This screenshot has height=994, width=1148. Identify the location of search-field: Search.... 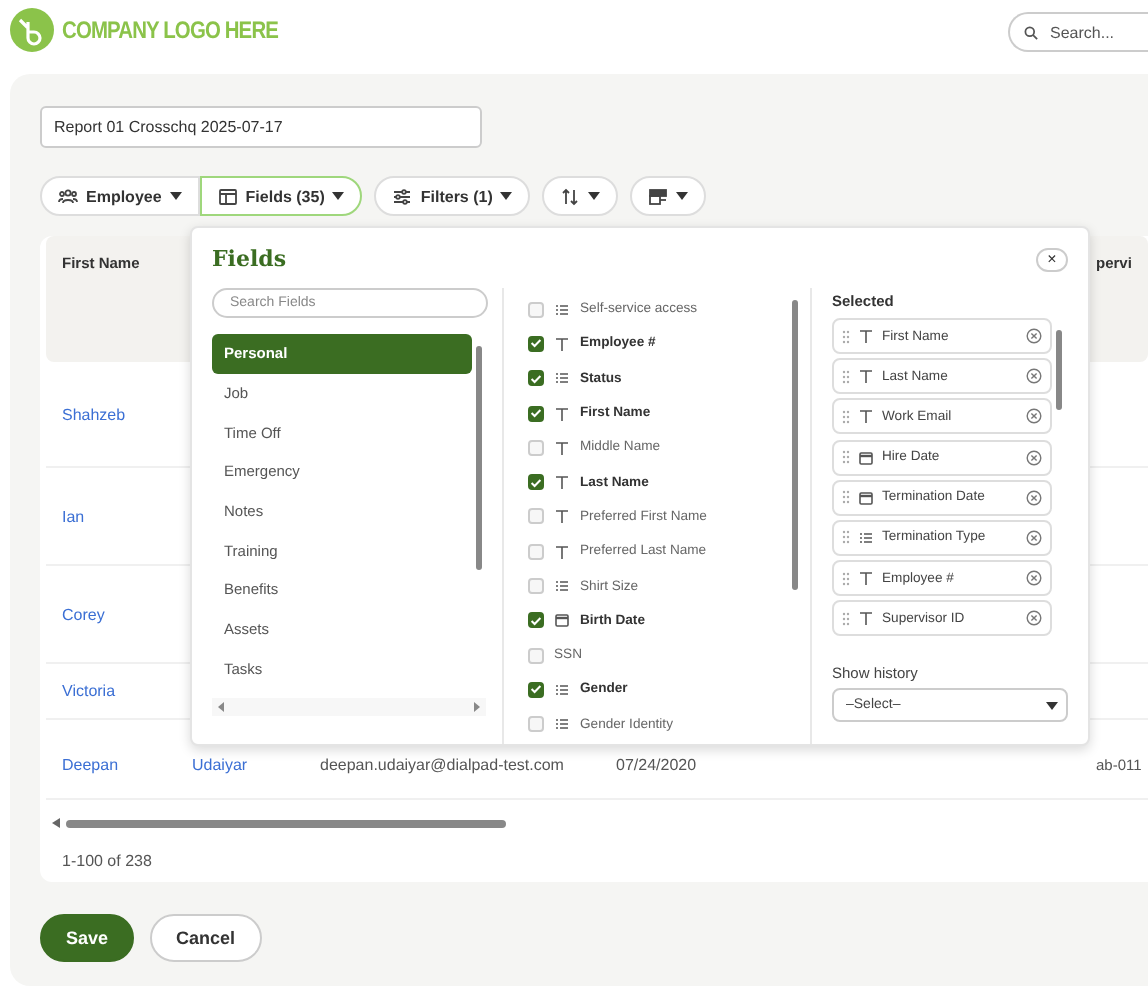
(1078, 32).